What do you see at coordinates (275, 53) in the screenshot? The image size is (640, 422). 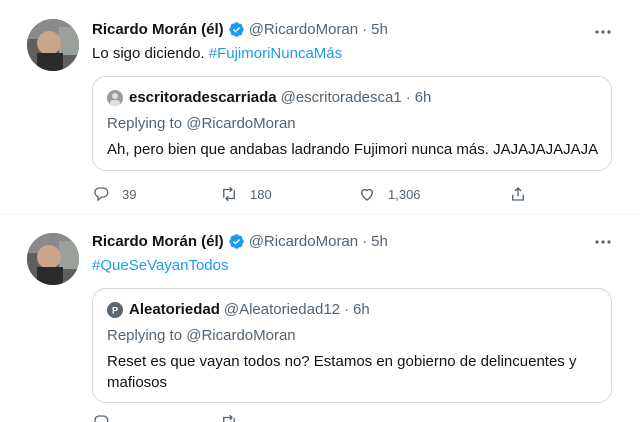 I see `hashtag-link: #FujimoriNuncaMás` at bounding box center [275, 53].